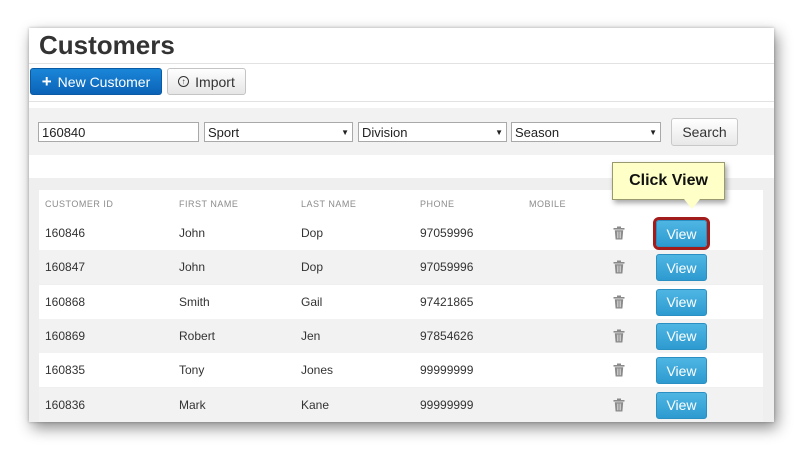 The width and height of the screenshot is (811, 468). I want to click on customer-id-cell: 160869, so click(65, 335).